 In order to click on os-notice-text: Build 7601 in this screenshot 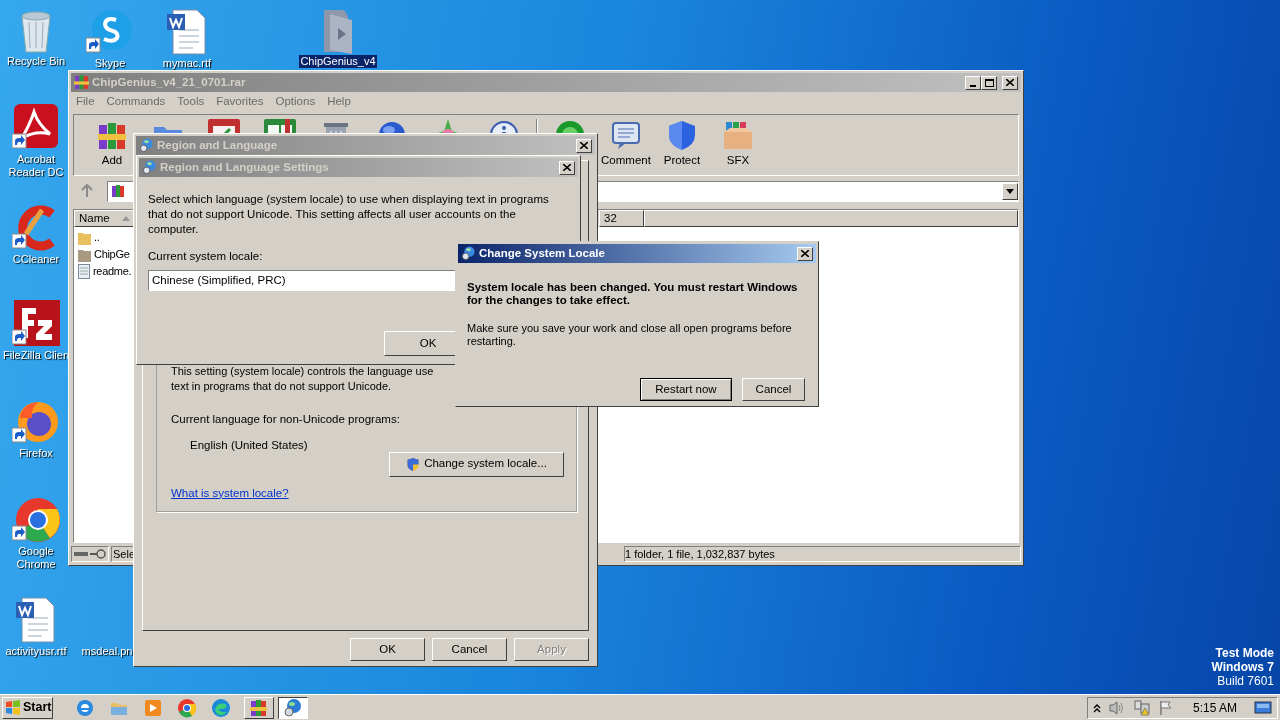, I will do `click(1245, 681)`.